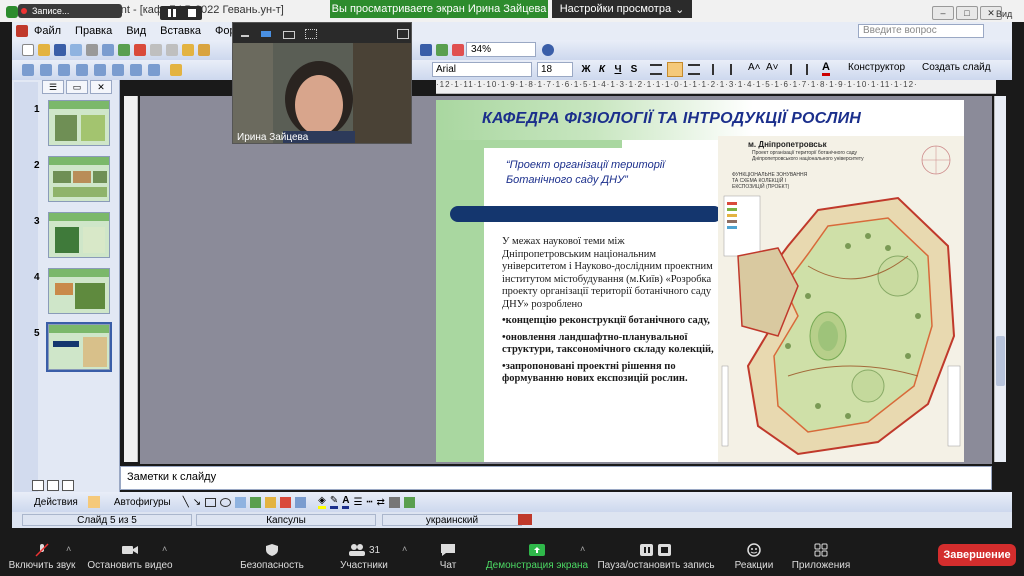  Describe the element at coordinates (656, 557) in the screenshot. I see `pause-recording-button: Пауза/остановить запись` at that location.